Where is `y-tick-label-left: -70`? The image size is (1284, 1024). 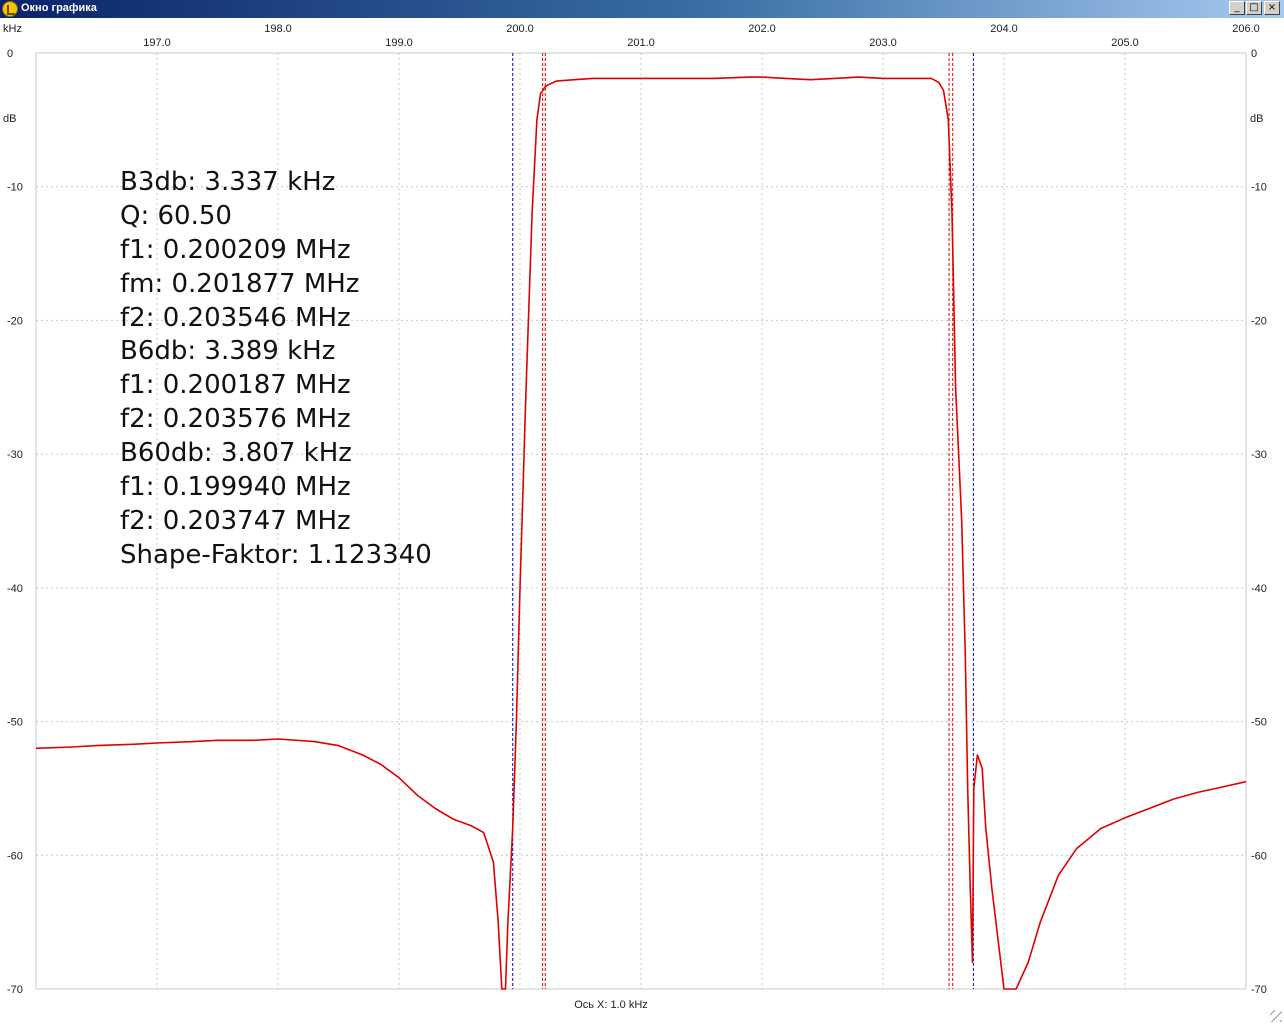 y-tick-label-left: -70 is located at coordinates (15, 990).